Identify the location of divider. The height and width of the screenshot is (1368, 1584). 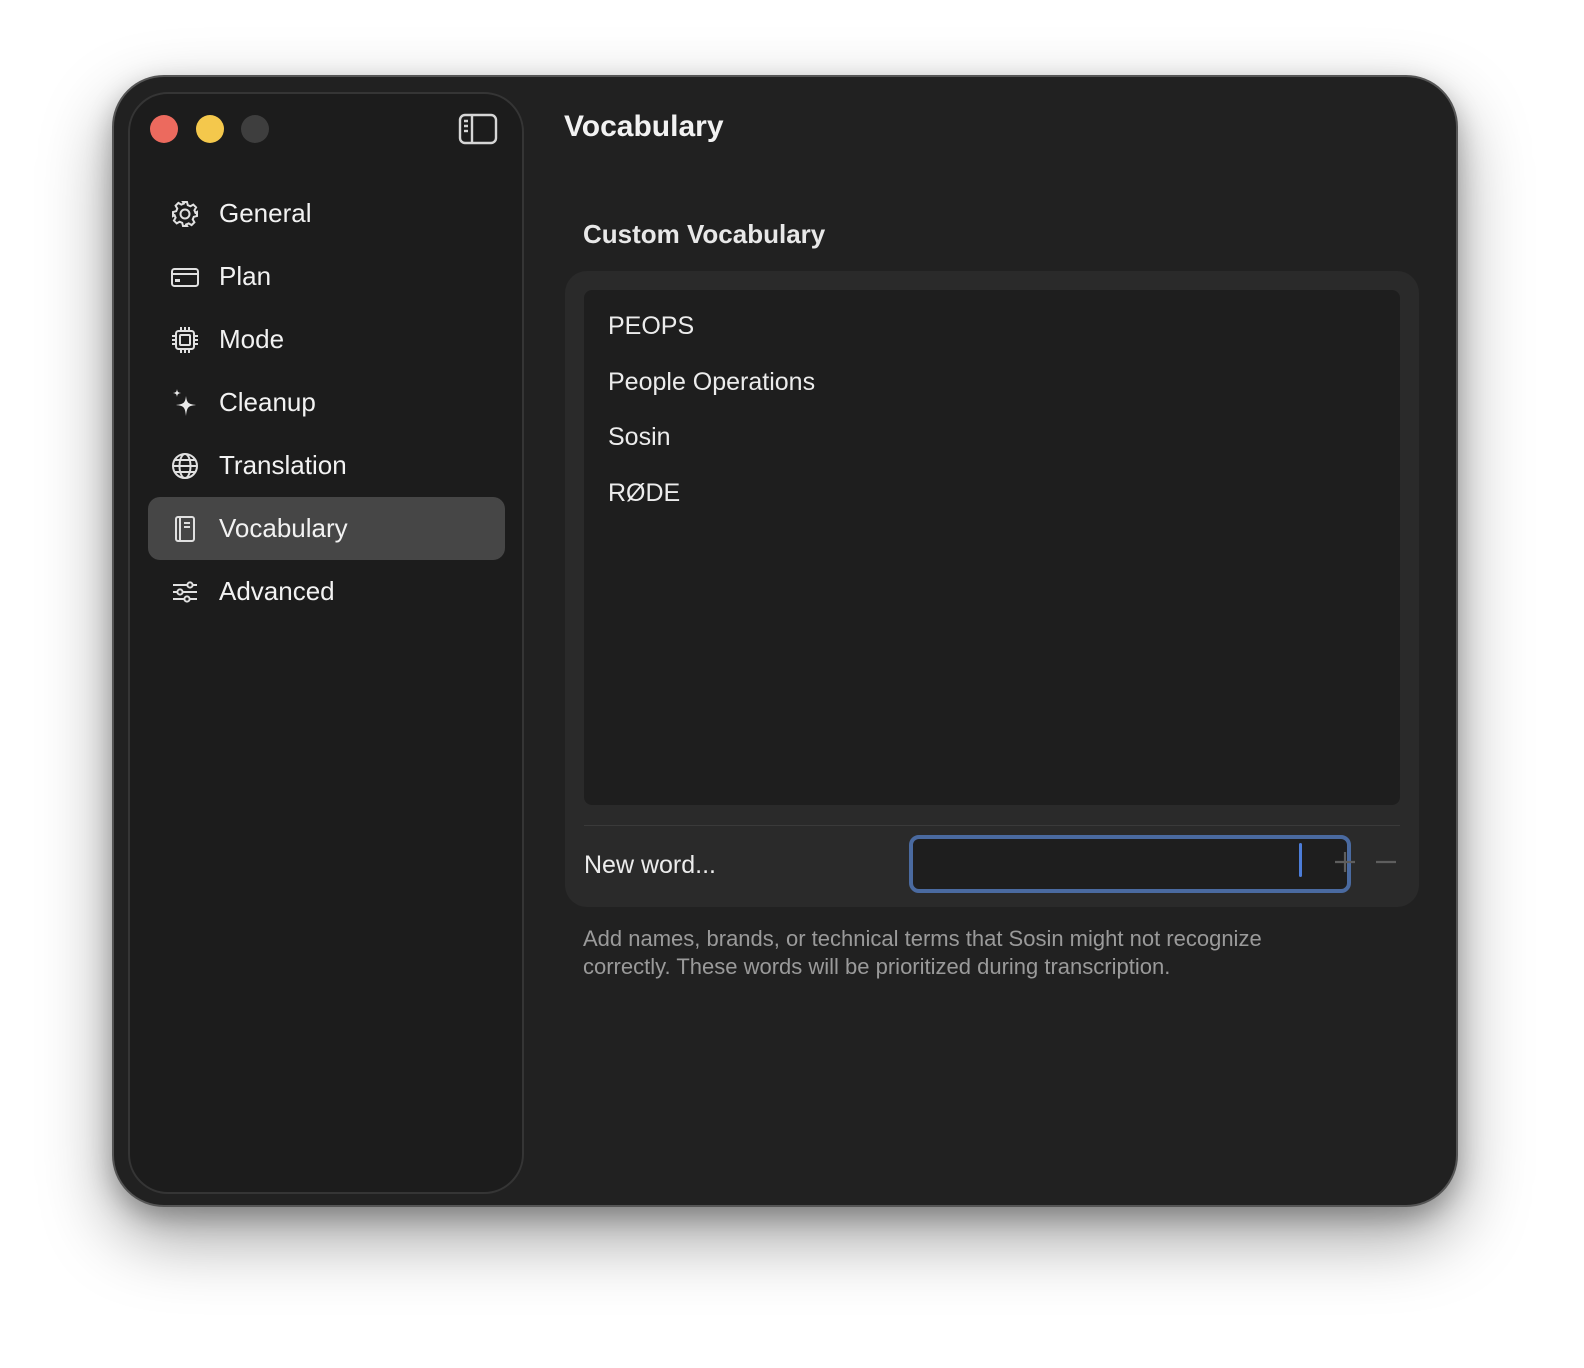
(992, 825).